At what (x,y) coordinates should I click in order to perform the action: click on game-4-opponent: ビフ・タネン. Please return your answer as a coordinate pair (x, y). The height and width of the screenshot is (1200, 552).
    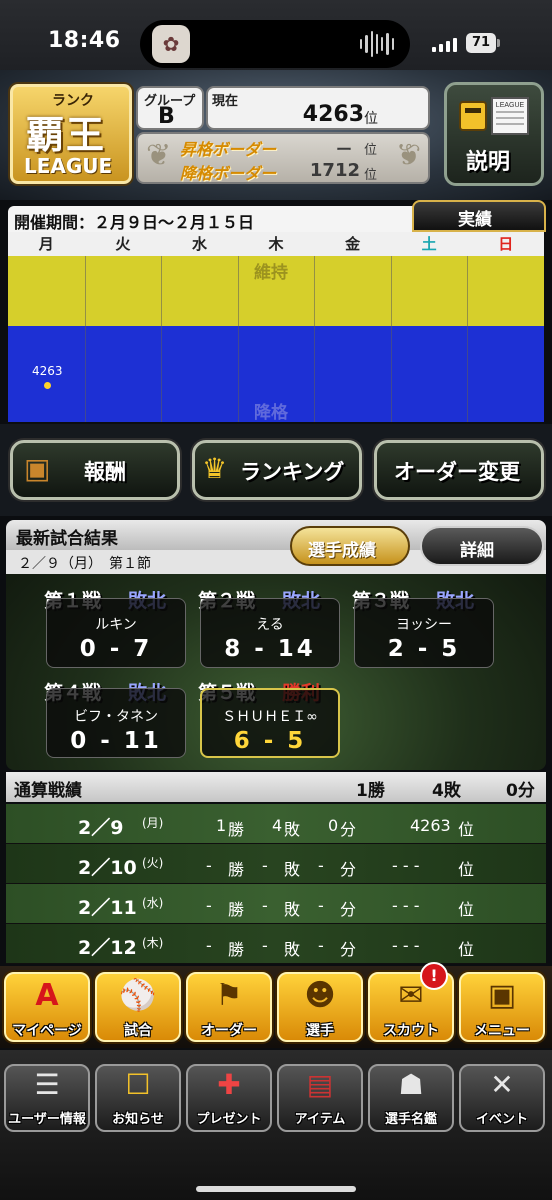
    Looking at the image, I should click on (116, 717).